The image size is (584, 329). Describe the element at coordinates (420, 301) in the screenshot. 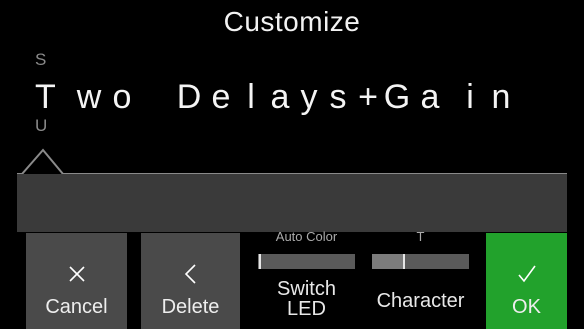

I see `character-label: Character` at that location.